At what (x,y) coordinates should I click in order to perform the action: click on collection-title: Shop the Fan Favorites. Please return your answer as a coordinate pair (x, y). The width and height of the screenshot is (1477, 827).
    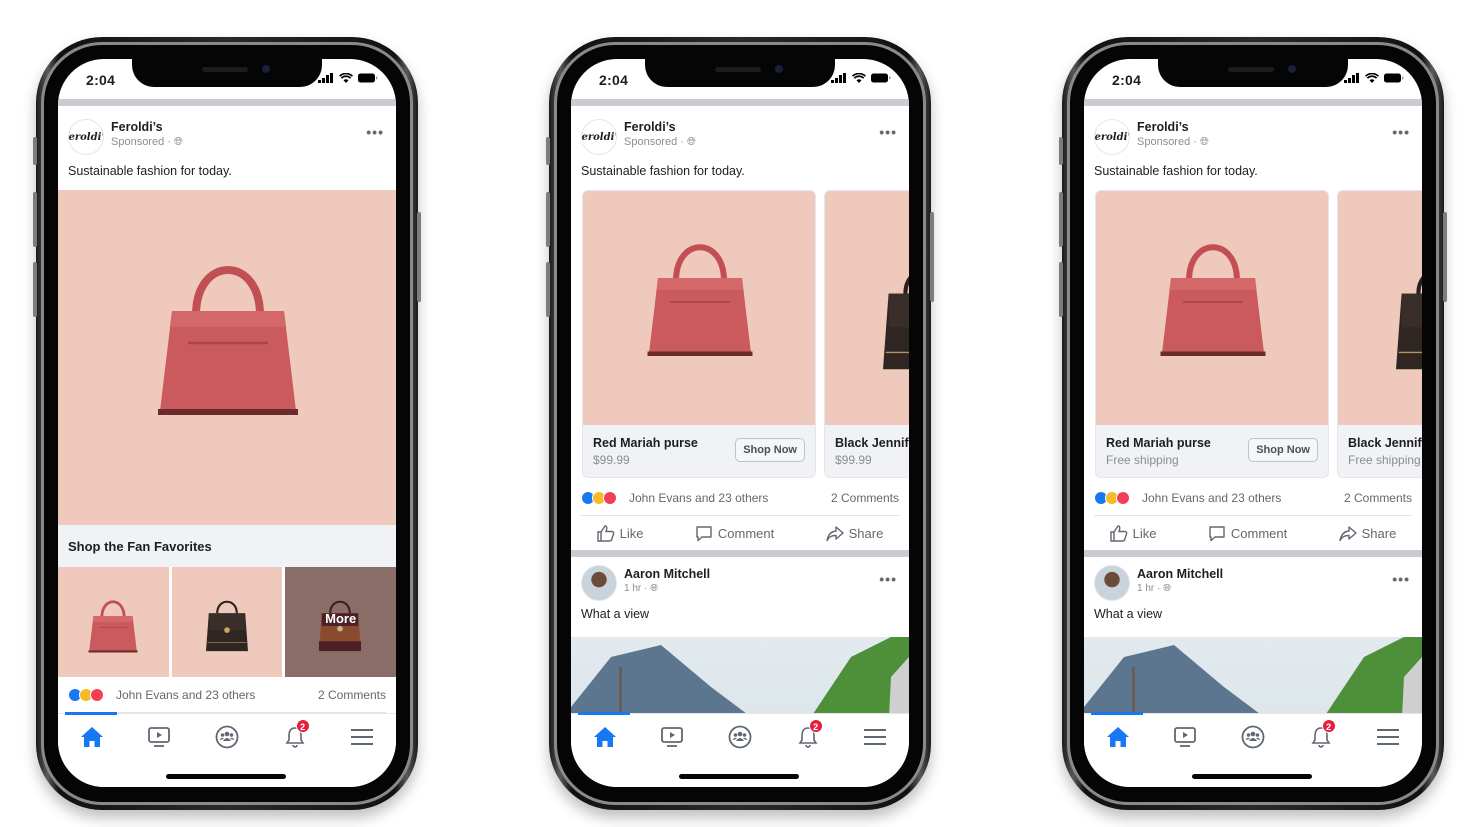
    Looking at the image, I should click on (227, 546).